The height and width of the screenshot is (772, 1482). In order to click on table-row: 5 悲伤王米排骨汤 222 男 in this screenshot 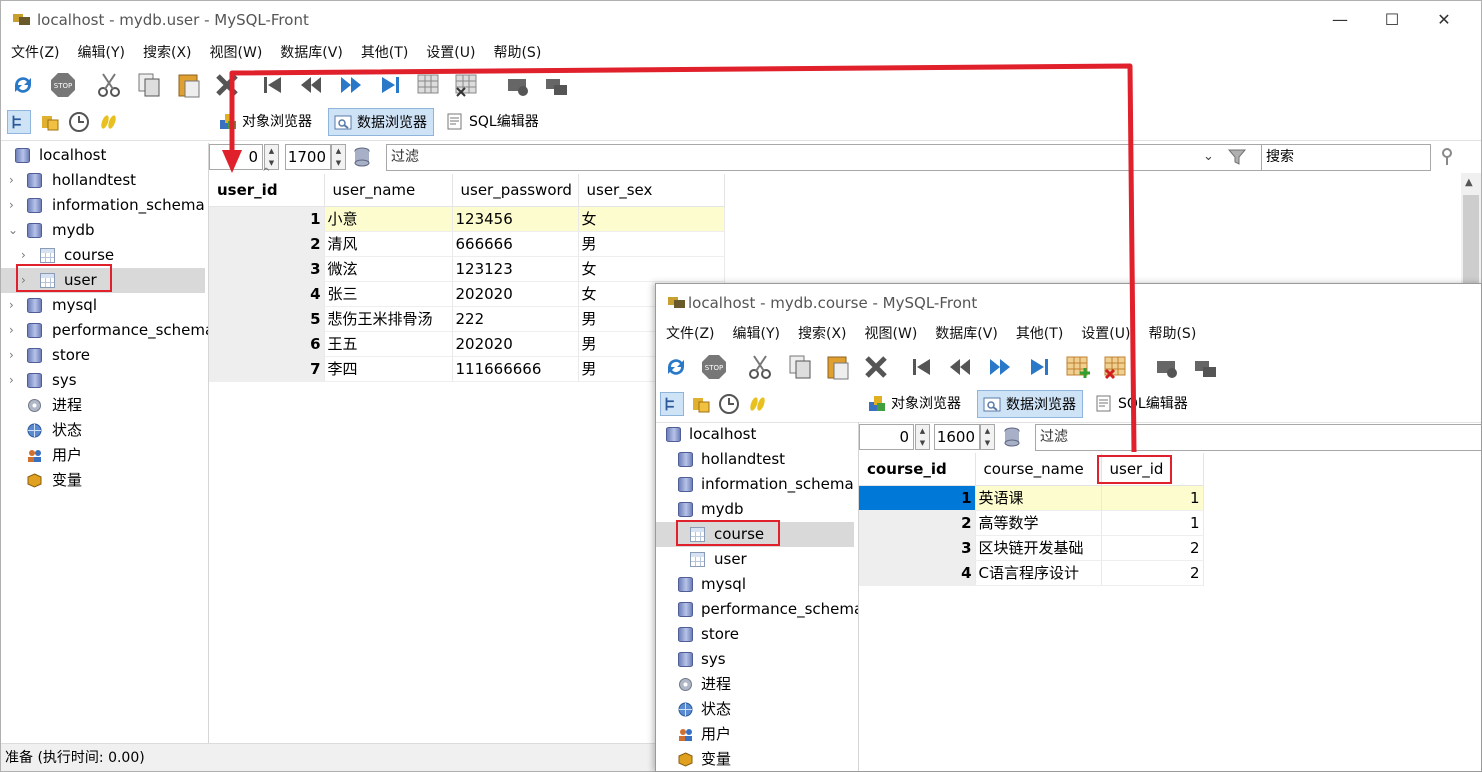, I will do `click(467, 319)`.